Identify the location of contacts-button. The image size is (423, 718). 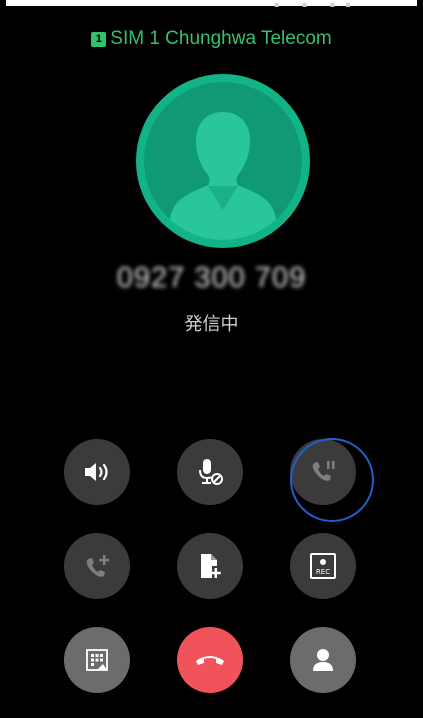
(323, 660).